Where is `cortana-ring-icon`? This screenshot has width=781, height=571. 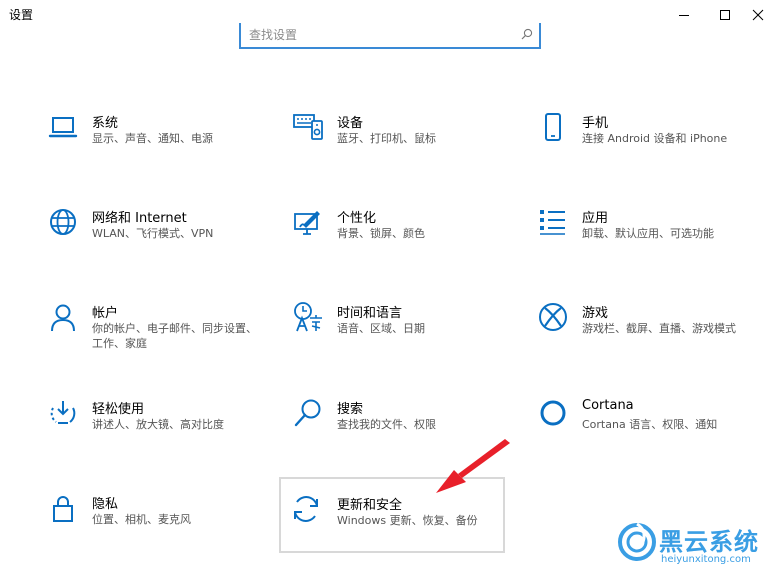
cortana-ring-icon is located at coordinates (553, 413).